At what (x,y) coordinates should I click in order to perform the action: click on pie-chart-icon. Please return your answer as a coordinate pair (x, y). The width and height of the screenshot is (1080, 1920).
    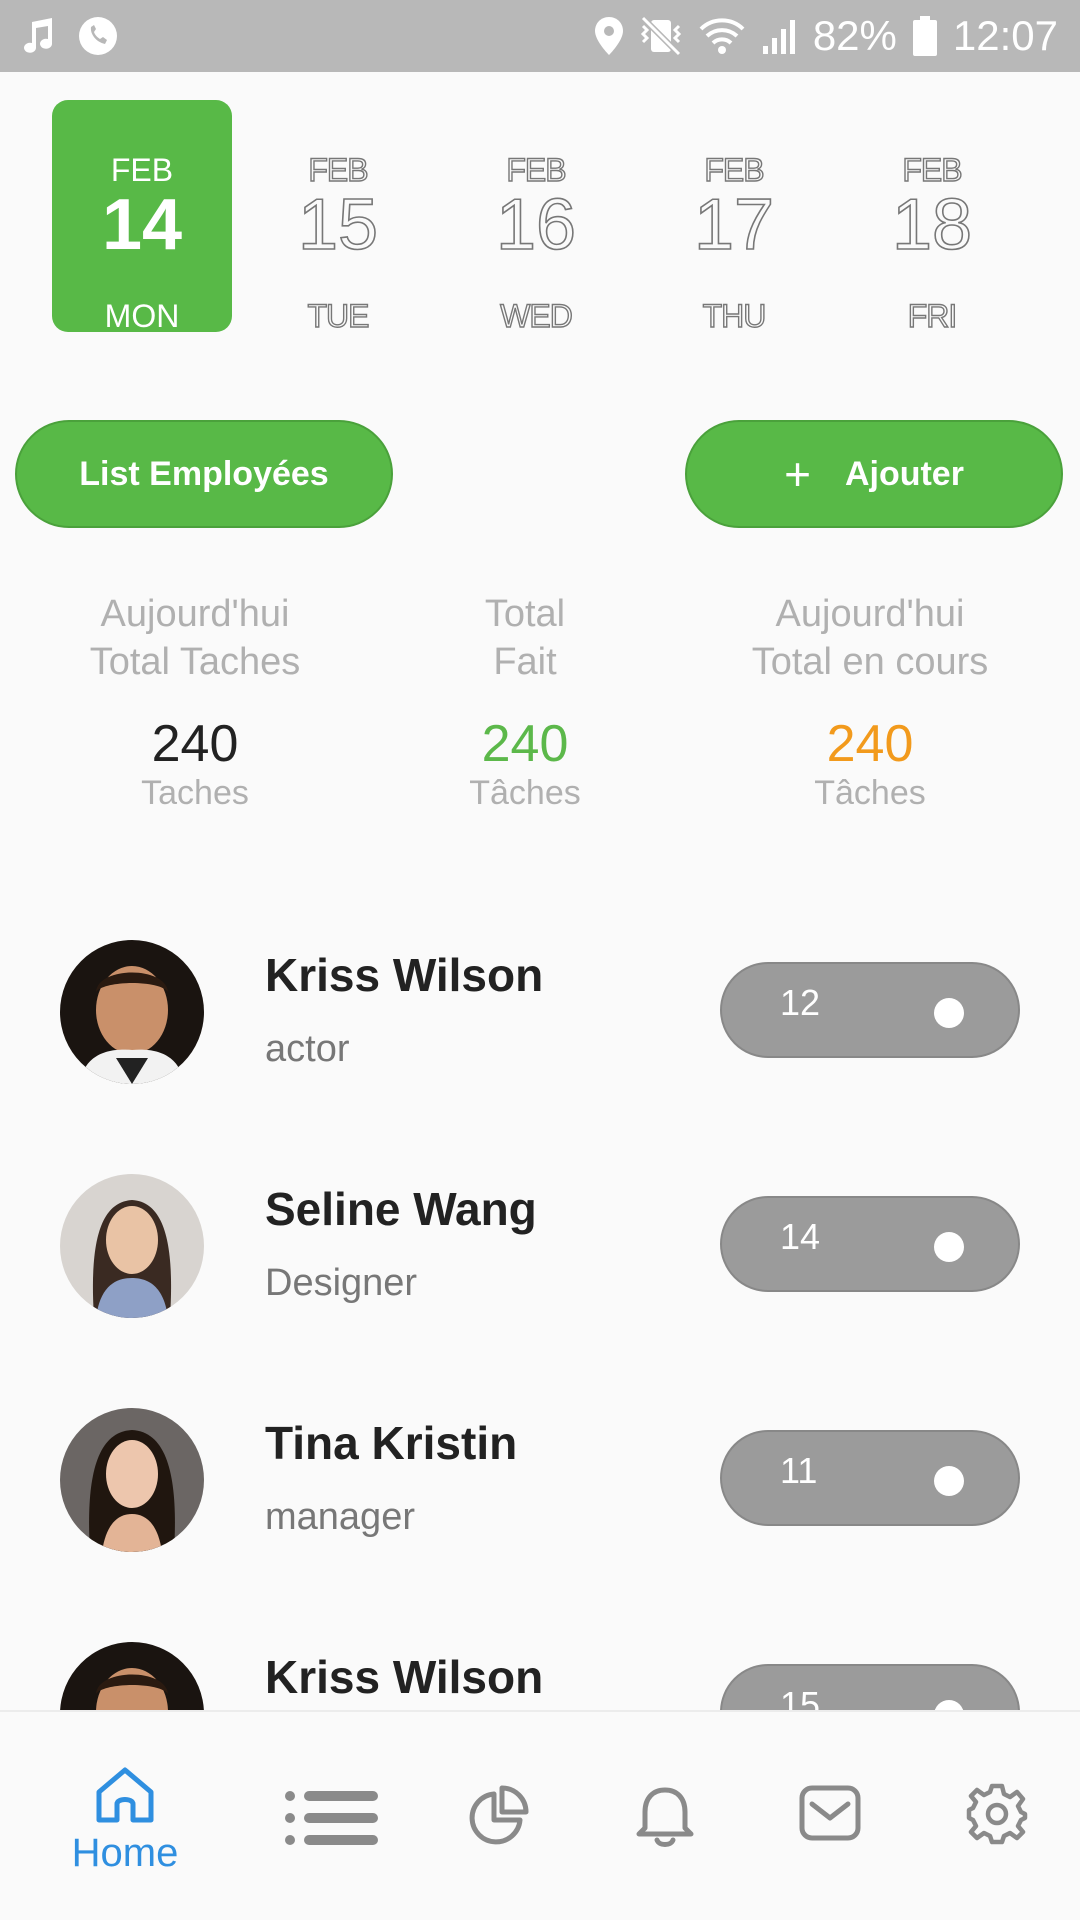
    Looking at the image, I should click on (498, 1818).